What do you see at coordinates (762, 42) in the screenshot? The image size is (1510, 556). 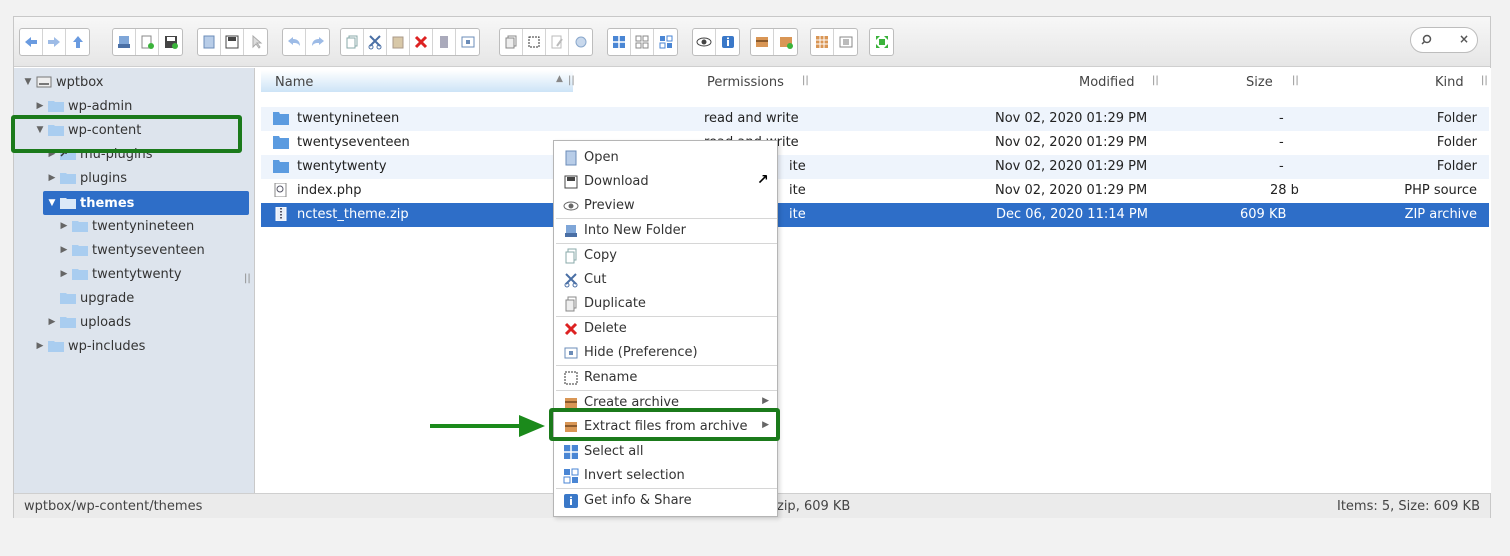 I see `archive-button` at bounding box center [762, 42].